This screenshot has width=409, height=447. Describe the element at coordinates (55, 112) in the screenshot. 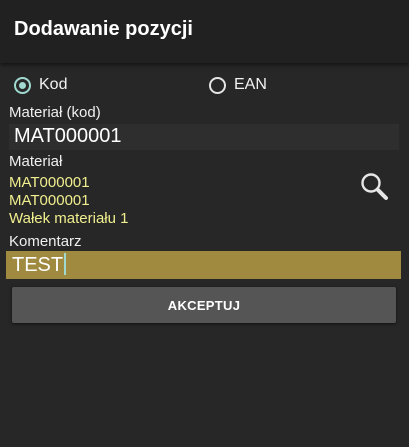

I see `material-code-label: Materiał (kod)` at that location.